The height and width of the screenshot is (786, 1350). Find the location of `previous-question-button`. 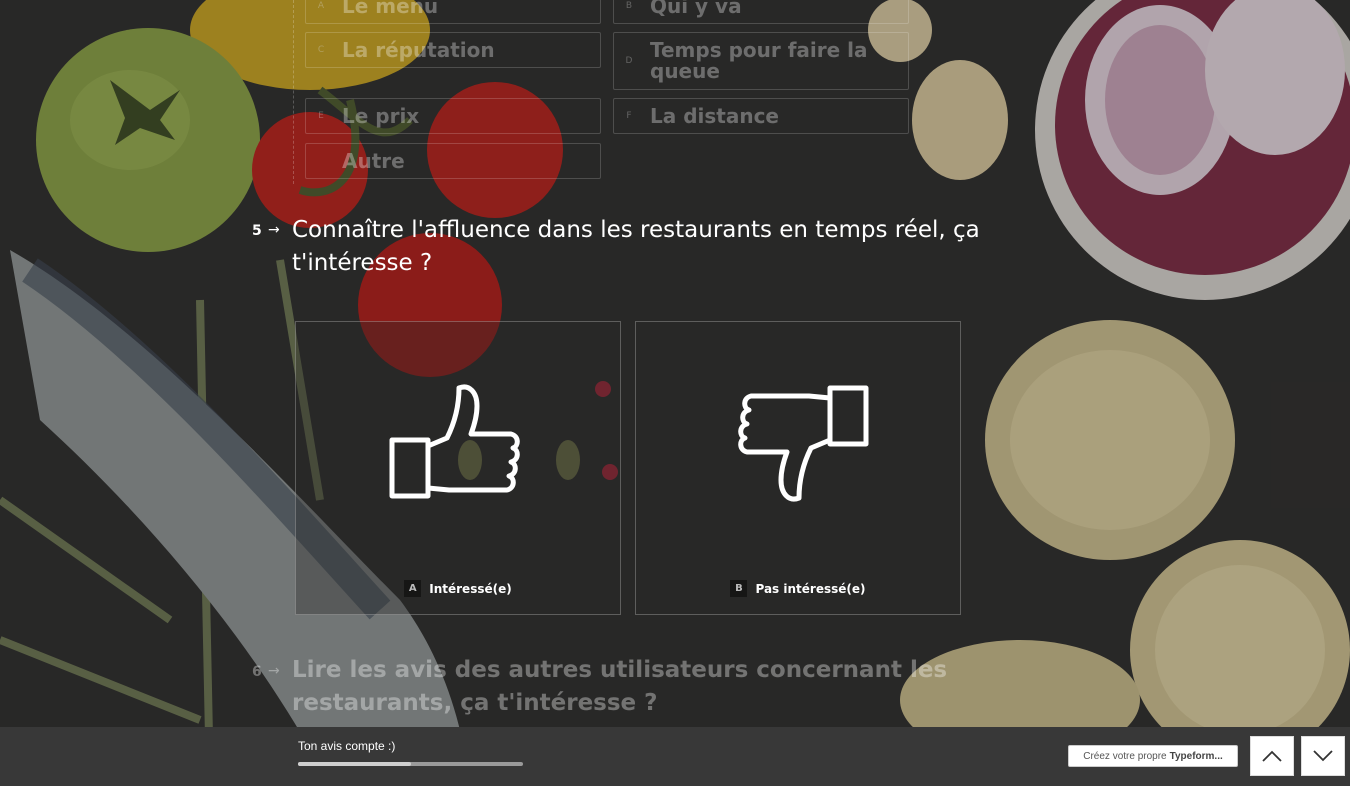

previous-question-button is located at coordinates (1272, 756).